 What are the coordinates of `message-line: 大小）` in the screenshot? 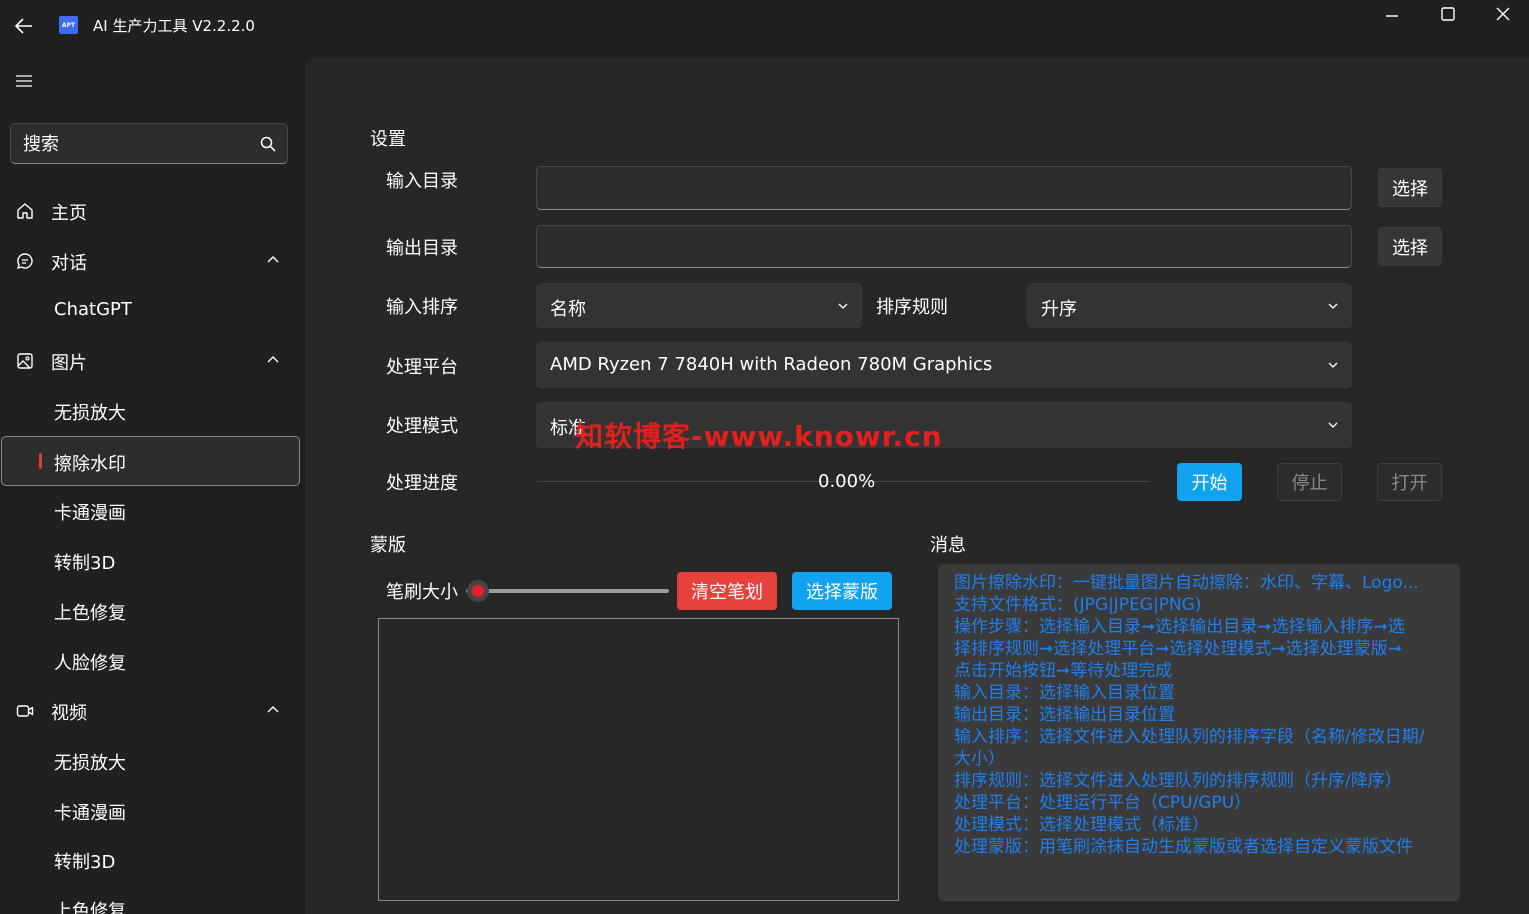 It's located at (979, 759).